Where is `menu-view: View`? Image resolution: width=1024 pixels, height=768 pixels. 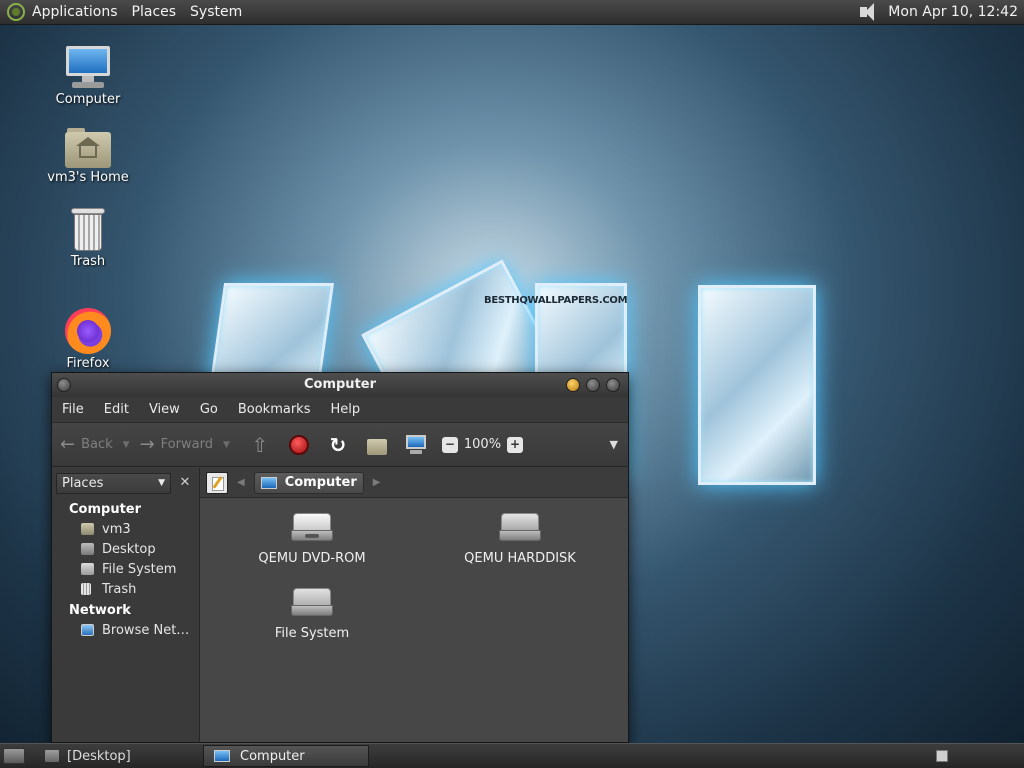 menu-view: View is located at coordinates (164, 409).